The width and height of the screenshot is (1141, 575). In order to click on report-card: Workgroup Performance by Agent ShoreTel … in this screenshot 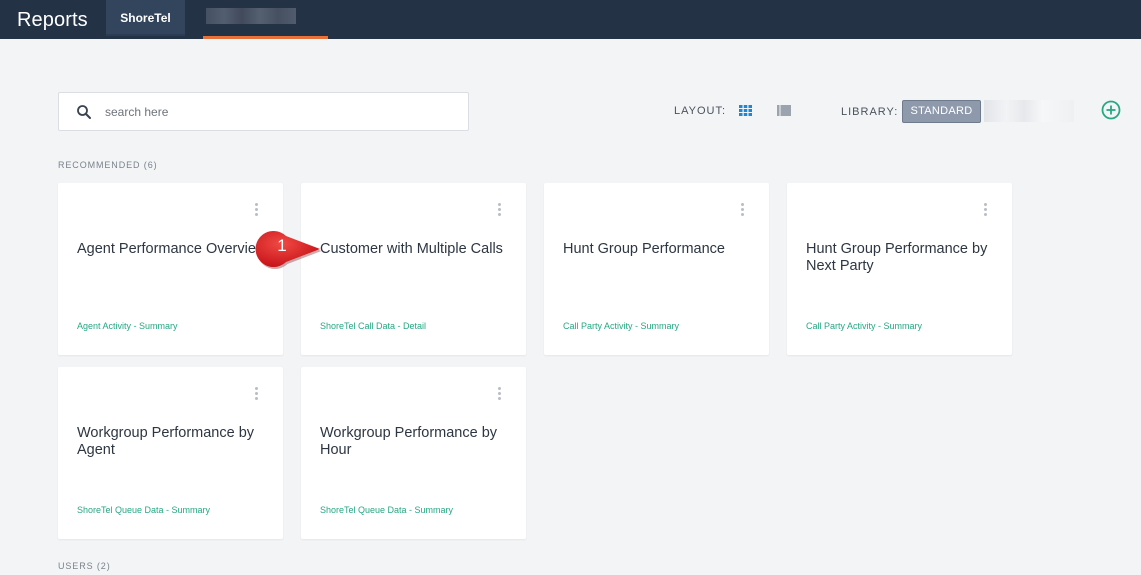, I will do `click(170, 453)`.